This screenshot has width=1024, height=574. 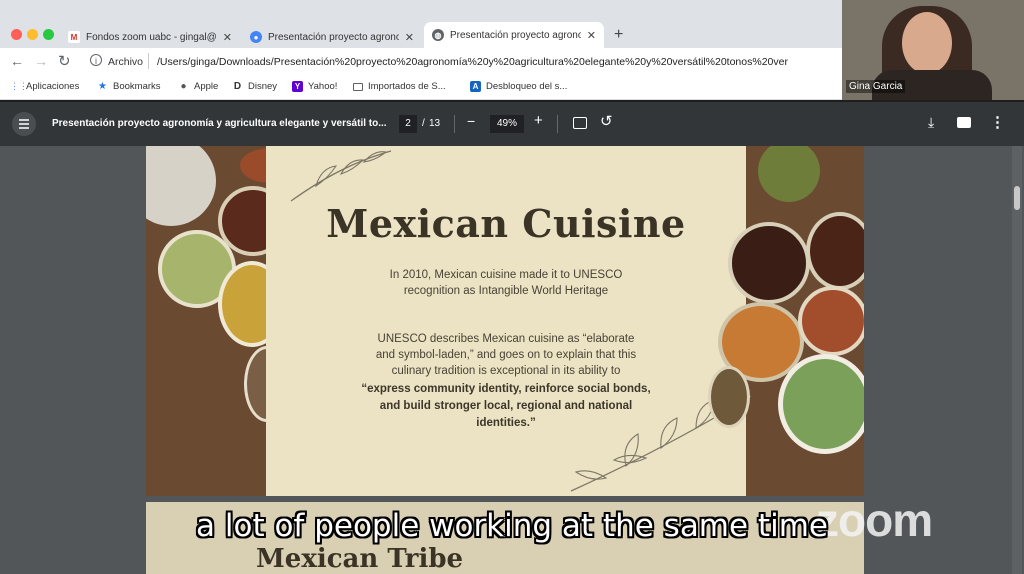 I want to click on star-icon: ★, so click(x=102, y=86).